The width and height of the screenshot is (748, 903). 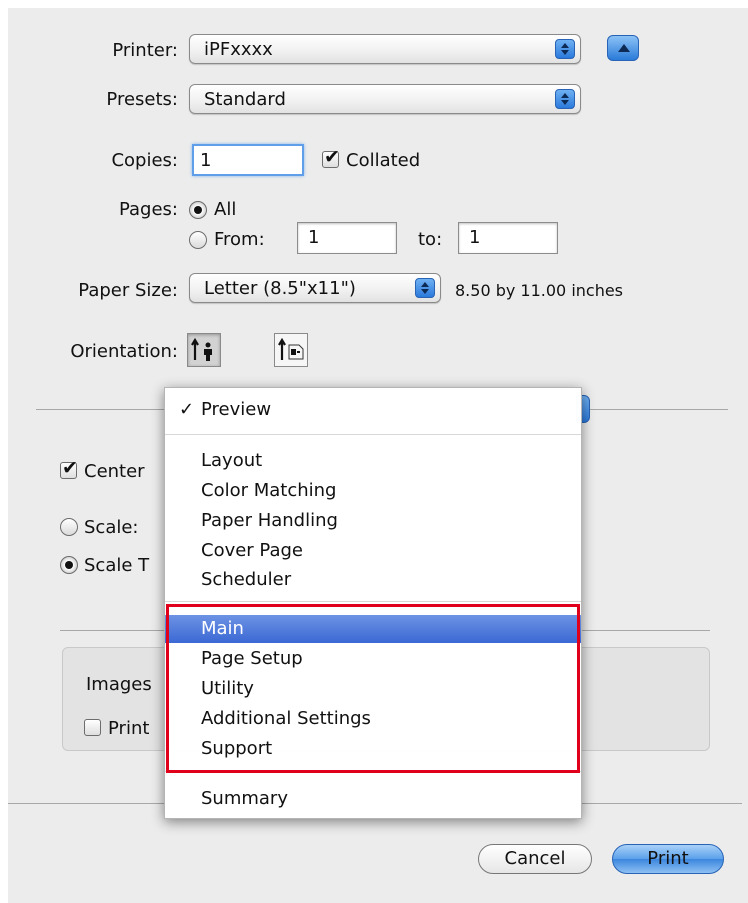 What do you see at coordinates (187, 409) in the screenshot?
I see `checkmark-icon: ✓` at bounding box center [187, 409].